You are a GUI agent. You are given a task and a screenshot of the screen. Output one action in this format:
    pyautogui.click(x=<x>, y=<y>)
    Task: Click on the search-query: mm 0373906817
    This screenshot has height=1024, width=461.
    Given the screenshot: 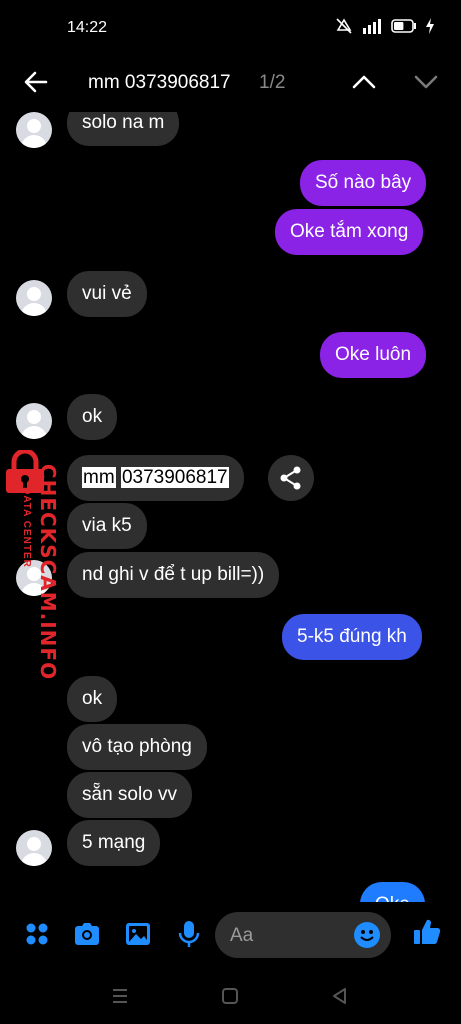 What is the action you would take?
    pyautogui.click(x=159, y=83)
    